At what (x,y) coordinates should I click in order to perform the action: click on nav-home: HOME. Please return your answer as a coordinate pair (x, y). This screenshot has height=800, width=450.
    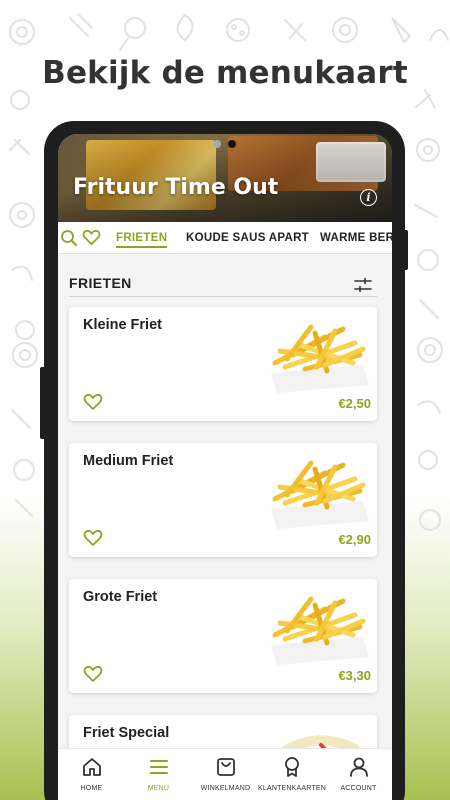
    Looking at the image, I should click on (91, 774).